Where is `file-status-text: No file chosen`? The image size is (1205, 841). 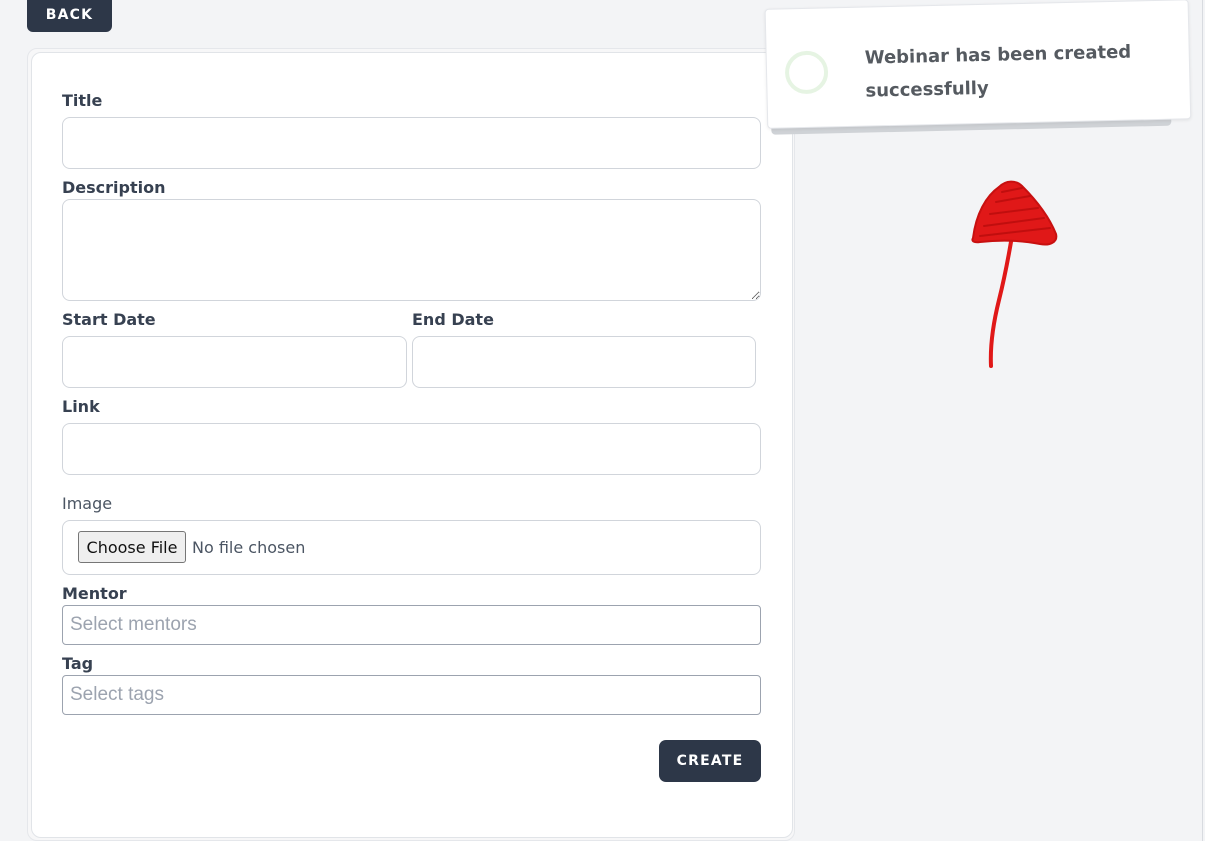 file-status-text: No file chosen is located at coordinates (249, 547).